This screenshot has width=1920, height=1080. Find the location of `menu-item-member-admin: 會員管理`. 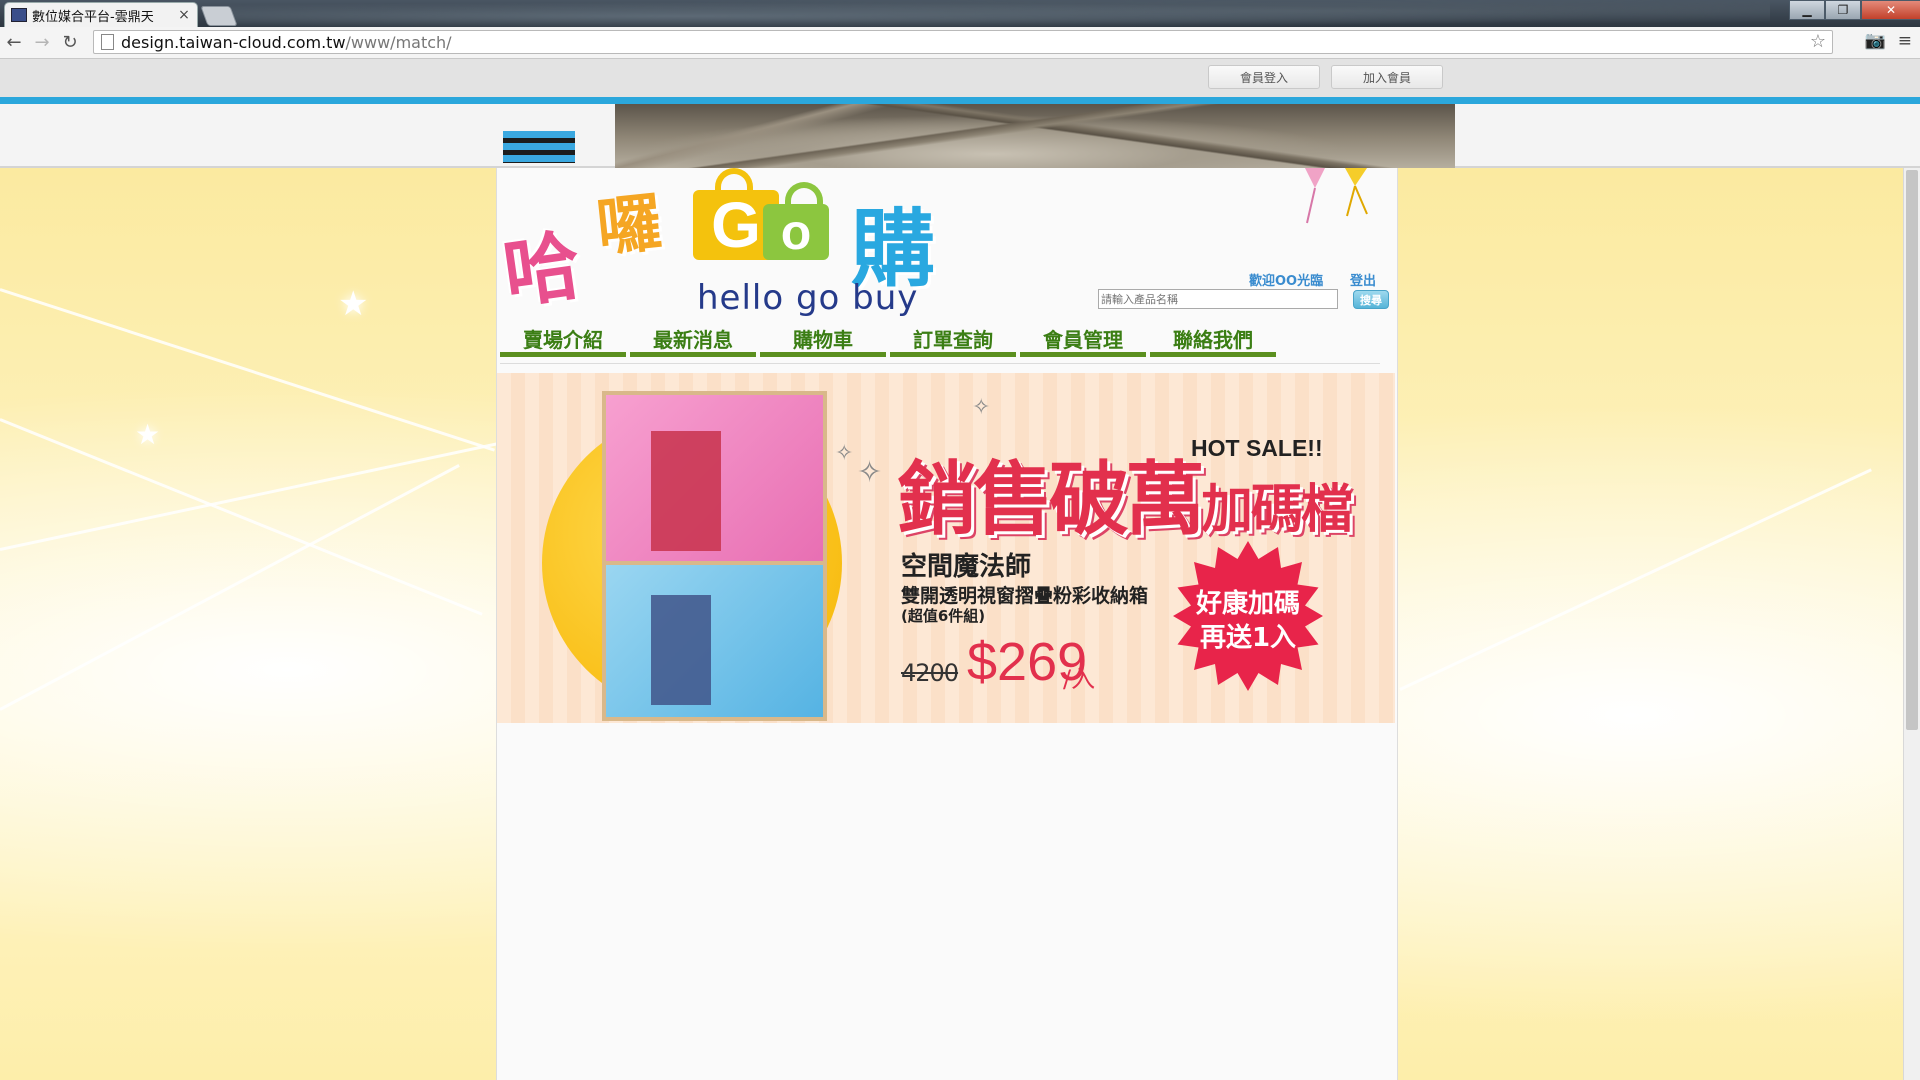

menu-item-member-admin: 會員管理 is located at coordinates (1083, 342).